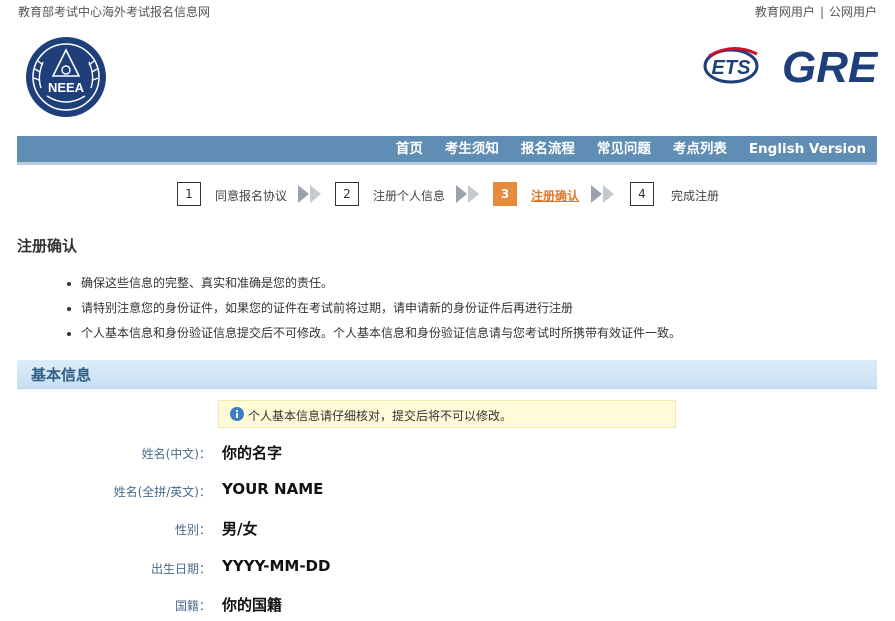 This screenshot has width=895, height=621. I want to click on hint-box: 个人基本信息请仔细核对，提交后将不可以修改。, so click(447, 414).